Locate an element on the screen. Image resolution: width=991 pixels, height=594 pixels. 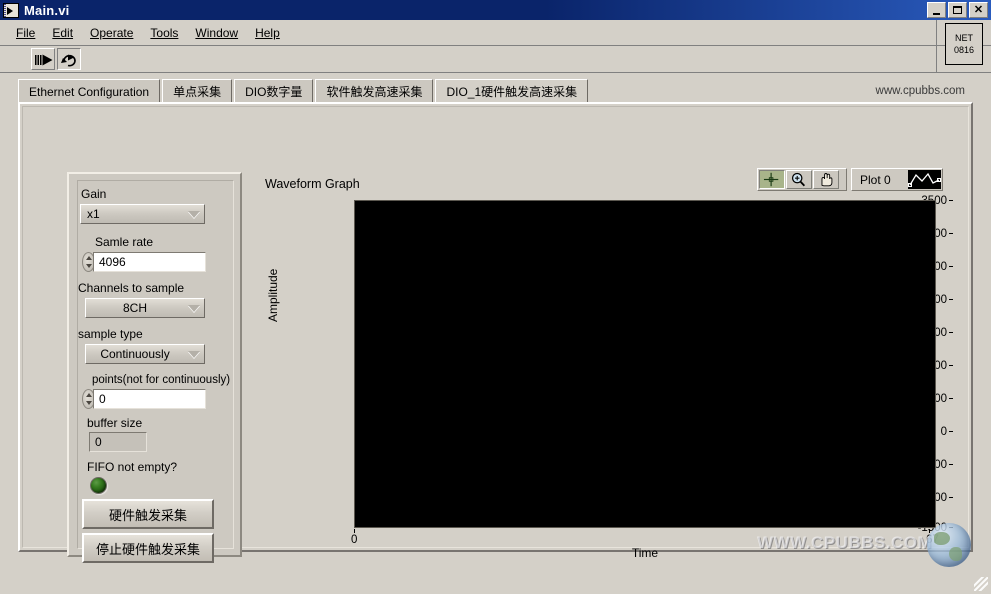
menu-edit: Edit is located at coordinates (63, 33).